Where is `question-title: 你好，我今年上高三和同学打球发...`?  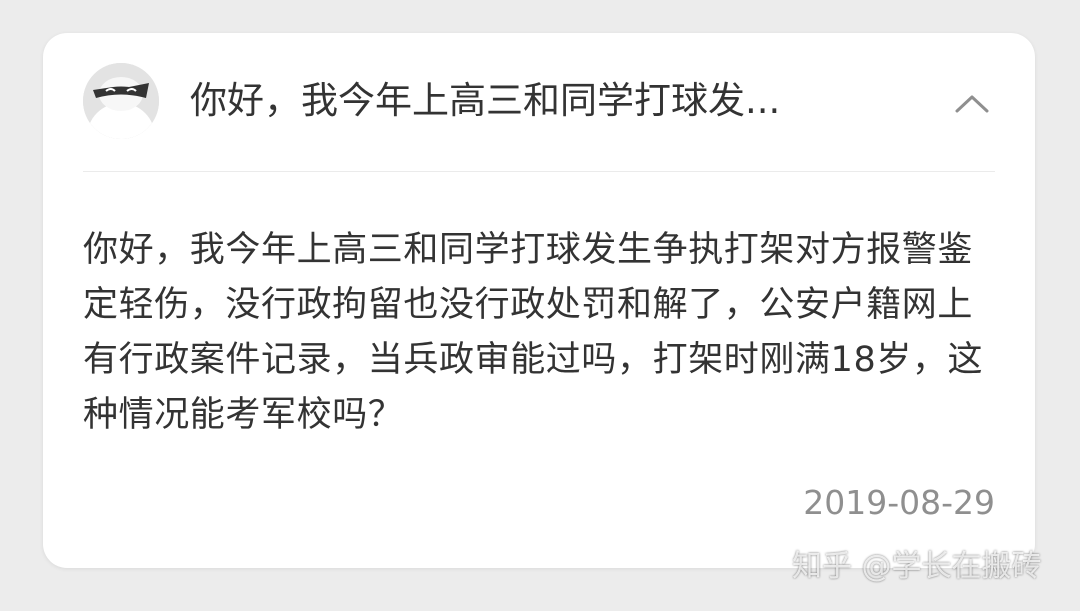 question-title: 你好，我今年上高三和同学打球发... is located at coordinates (485, 100).